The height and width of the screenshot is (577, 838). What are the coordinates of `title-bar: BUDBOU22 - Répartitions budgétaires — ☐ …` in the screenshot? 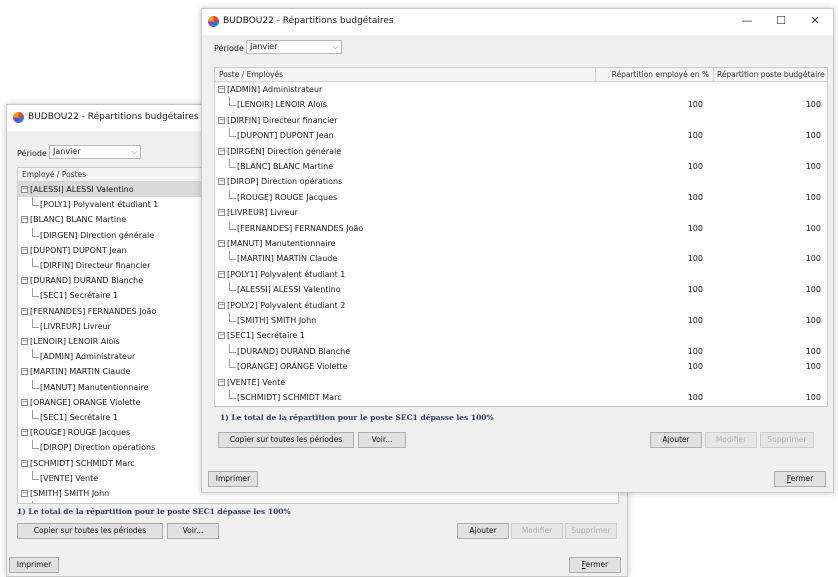 It's located at (517, 22).